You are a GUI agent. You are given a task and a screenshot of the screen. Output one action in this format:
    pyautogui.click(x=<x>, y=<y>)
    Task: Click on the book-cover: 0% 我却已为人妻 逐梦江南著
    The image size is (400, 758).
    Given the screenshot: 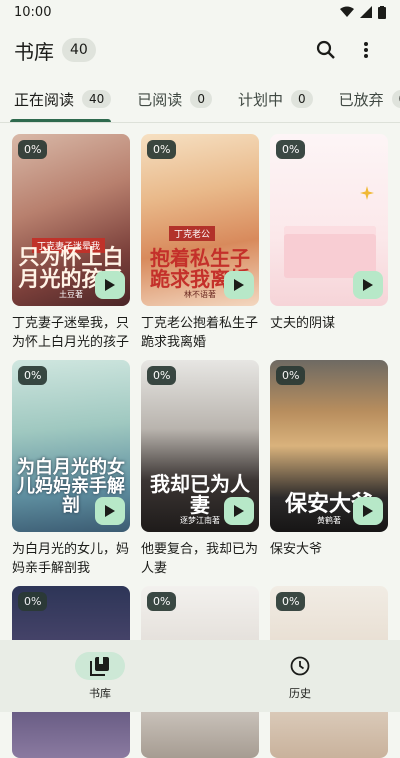 What is the action you would take?
    pyautogui.click(x=200, y=446)
    